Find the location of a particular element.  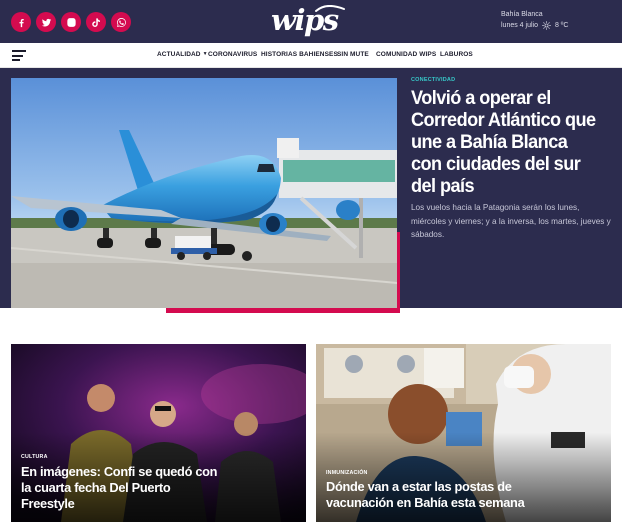

nav-item-historias-bahienses: HISTORIAS BAHIENSES is located at coordinates (299, 54).